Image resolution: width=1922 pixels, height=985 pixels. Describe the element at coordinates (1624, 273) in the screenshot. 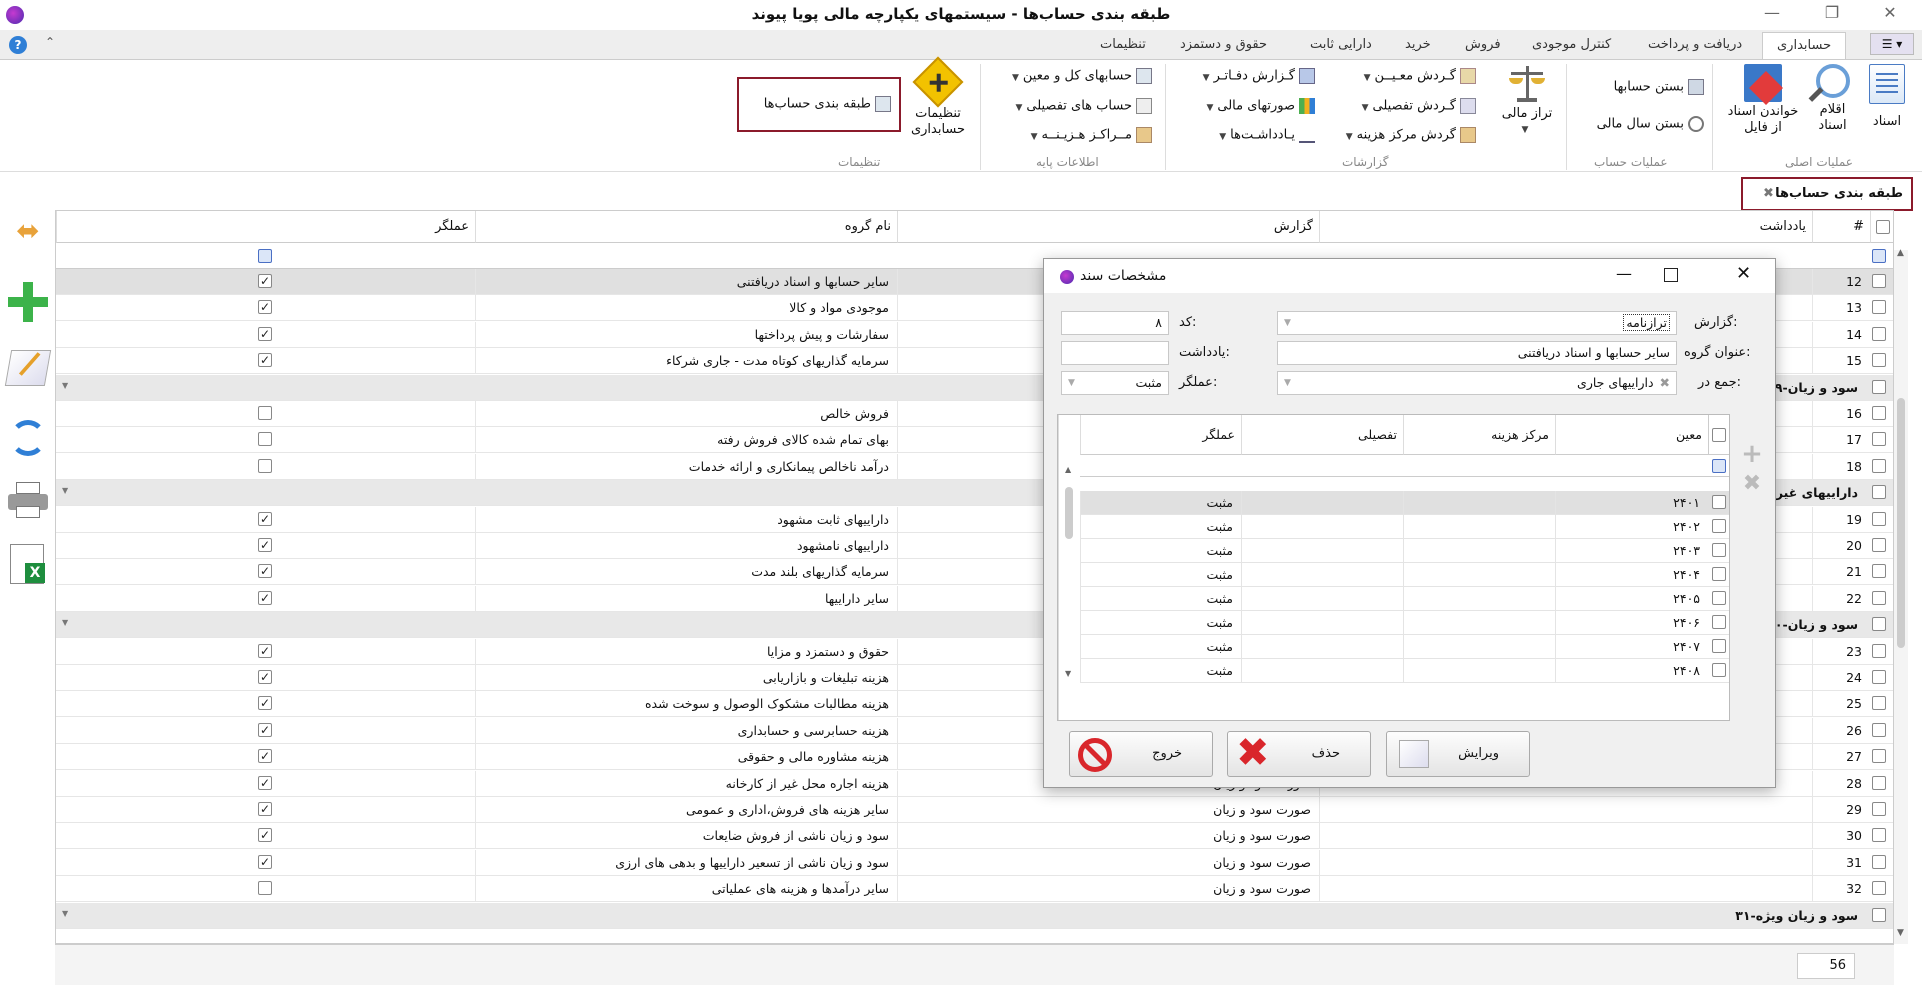

I see `dialog-minimize-button: —` at that location.